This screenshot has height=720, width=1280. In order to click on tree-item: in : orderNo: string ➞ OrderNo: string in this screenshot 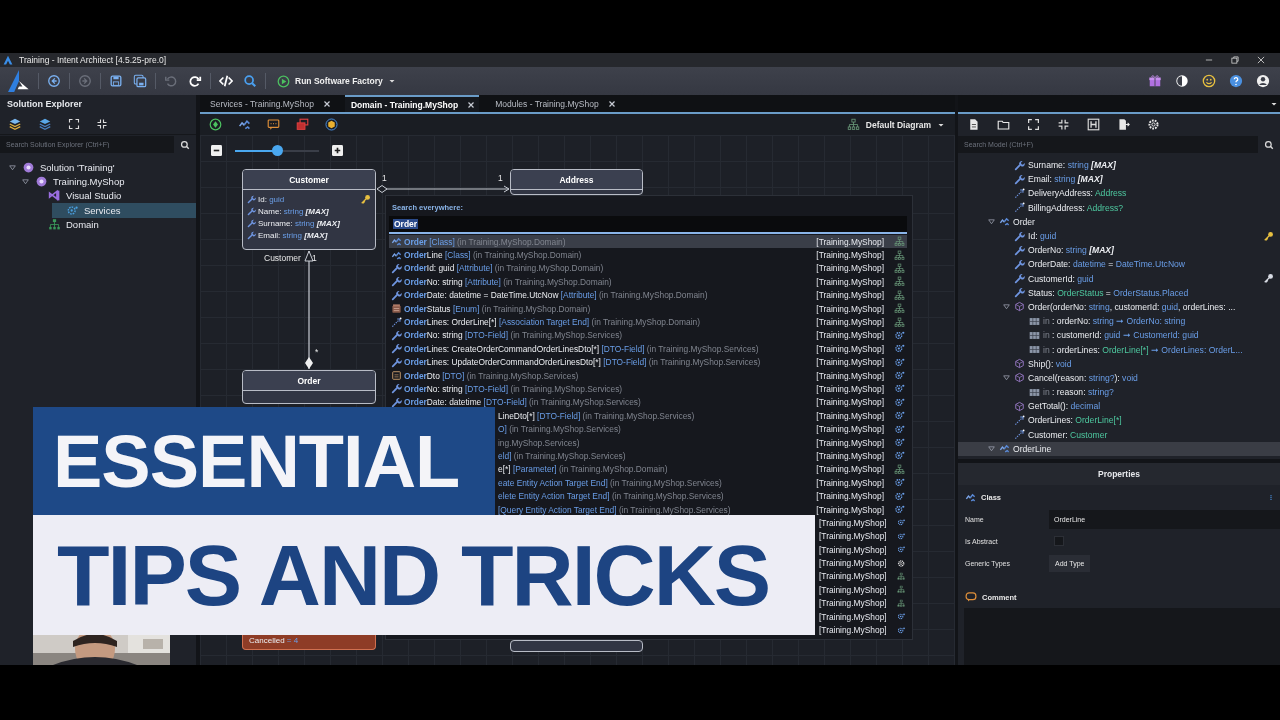, I will do `click(1119, 321)`.